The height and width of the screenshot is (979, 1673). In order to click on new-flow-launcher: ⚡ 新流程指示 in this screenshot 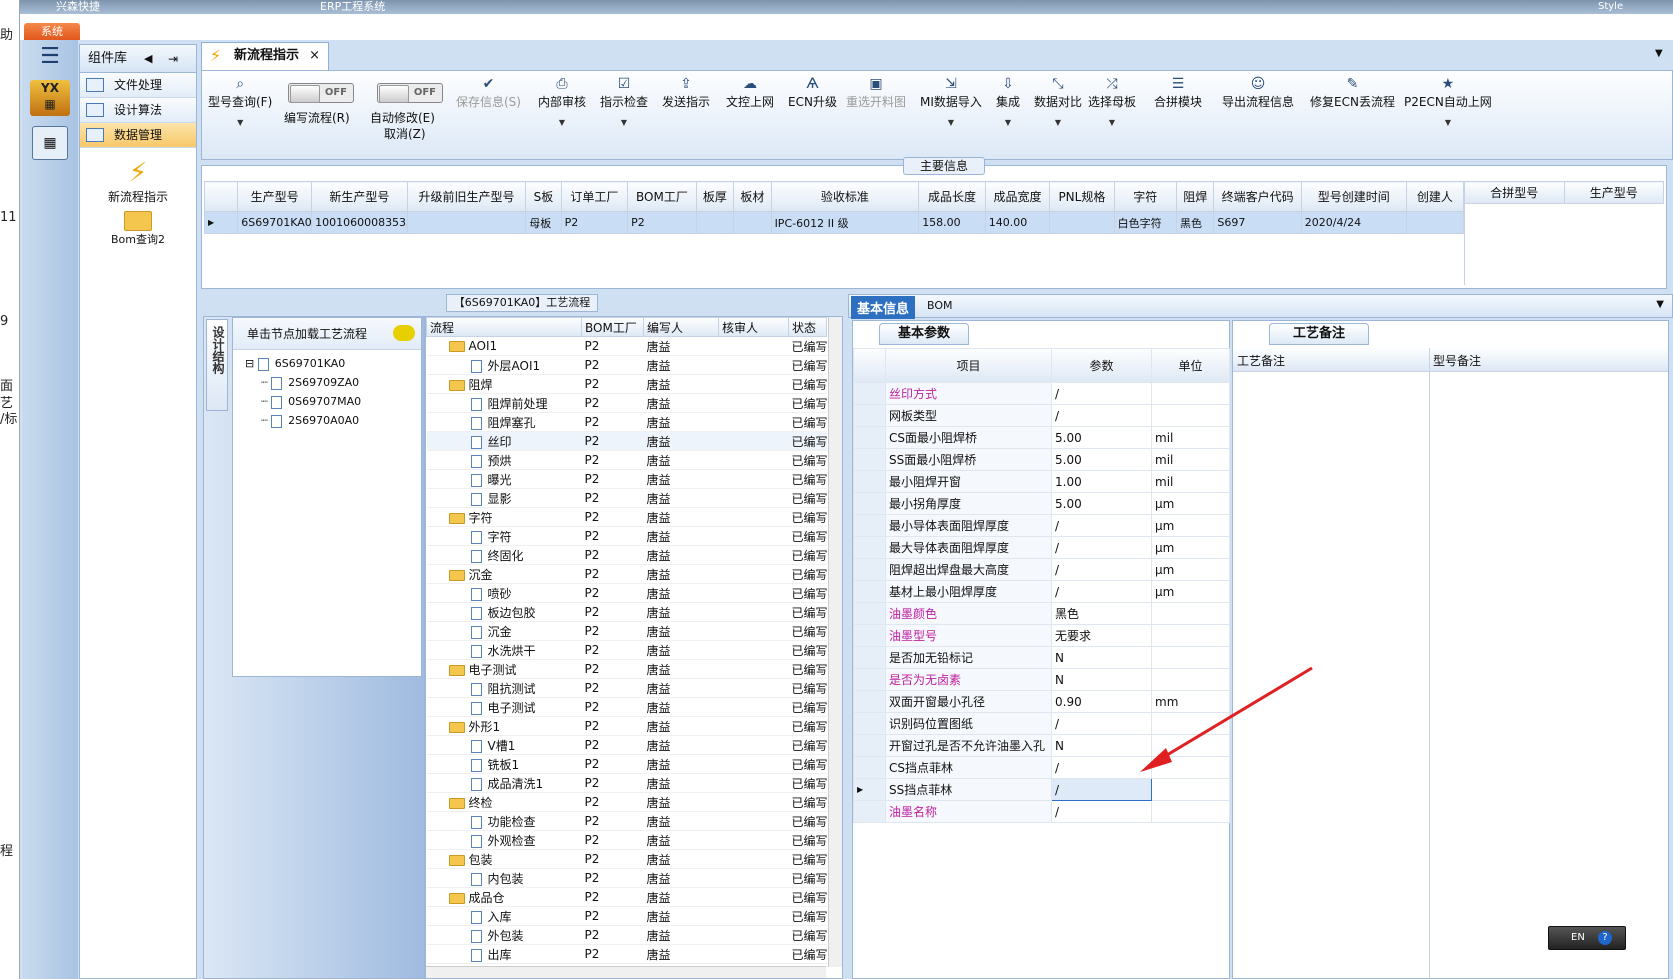, I will do `click(138, 181)`.